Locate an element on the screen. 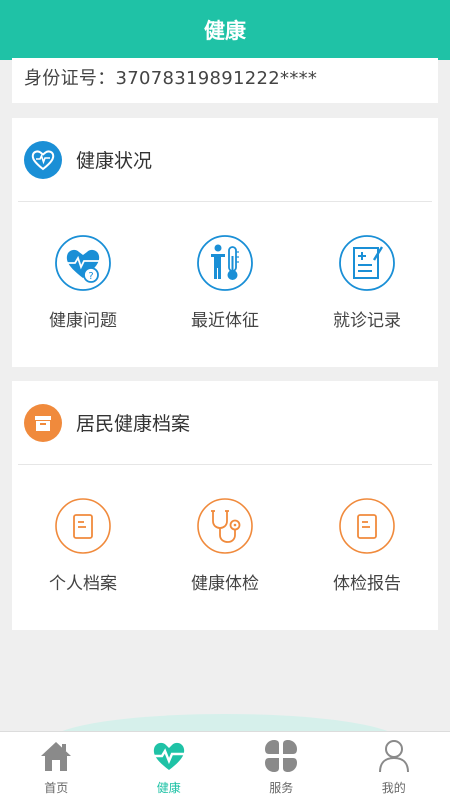 Image resolution: width=450 pixels, height=800 pixels. health-status-title: 健康状况 is located at coordinates (114, 161).